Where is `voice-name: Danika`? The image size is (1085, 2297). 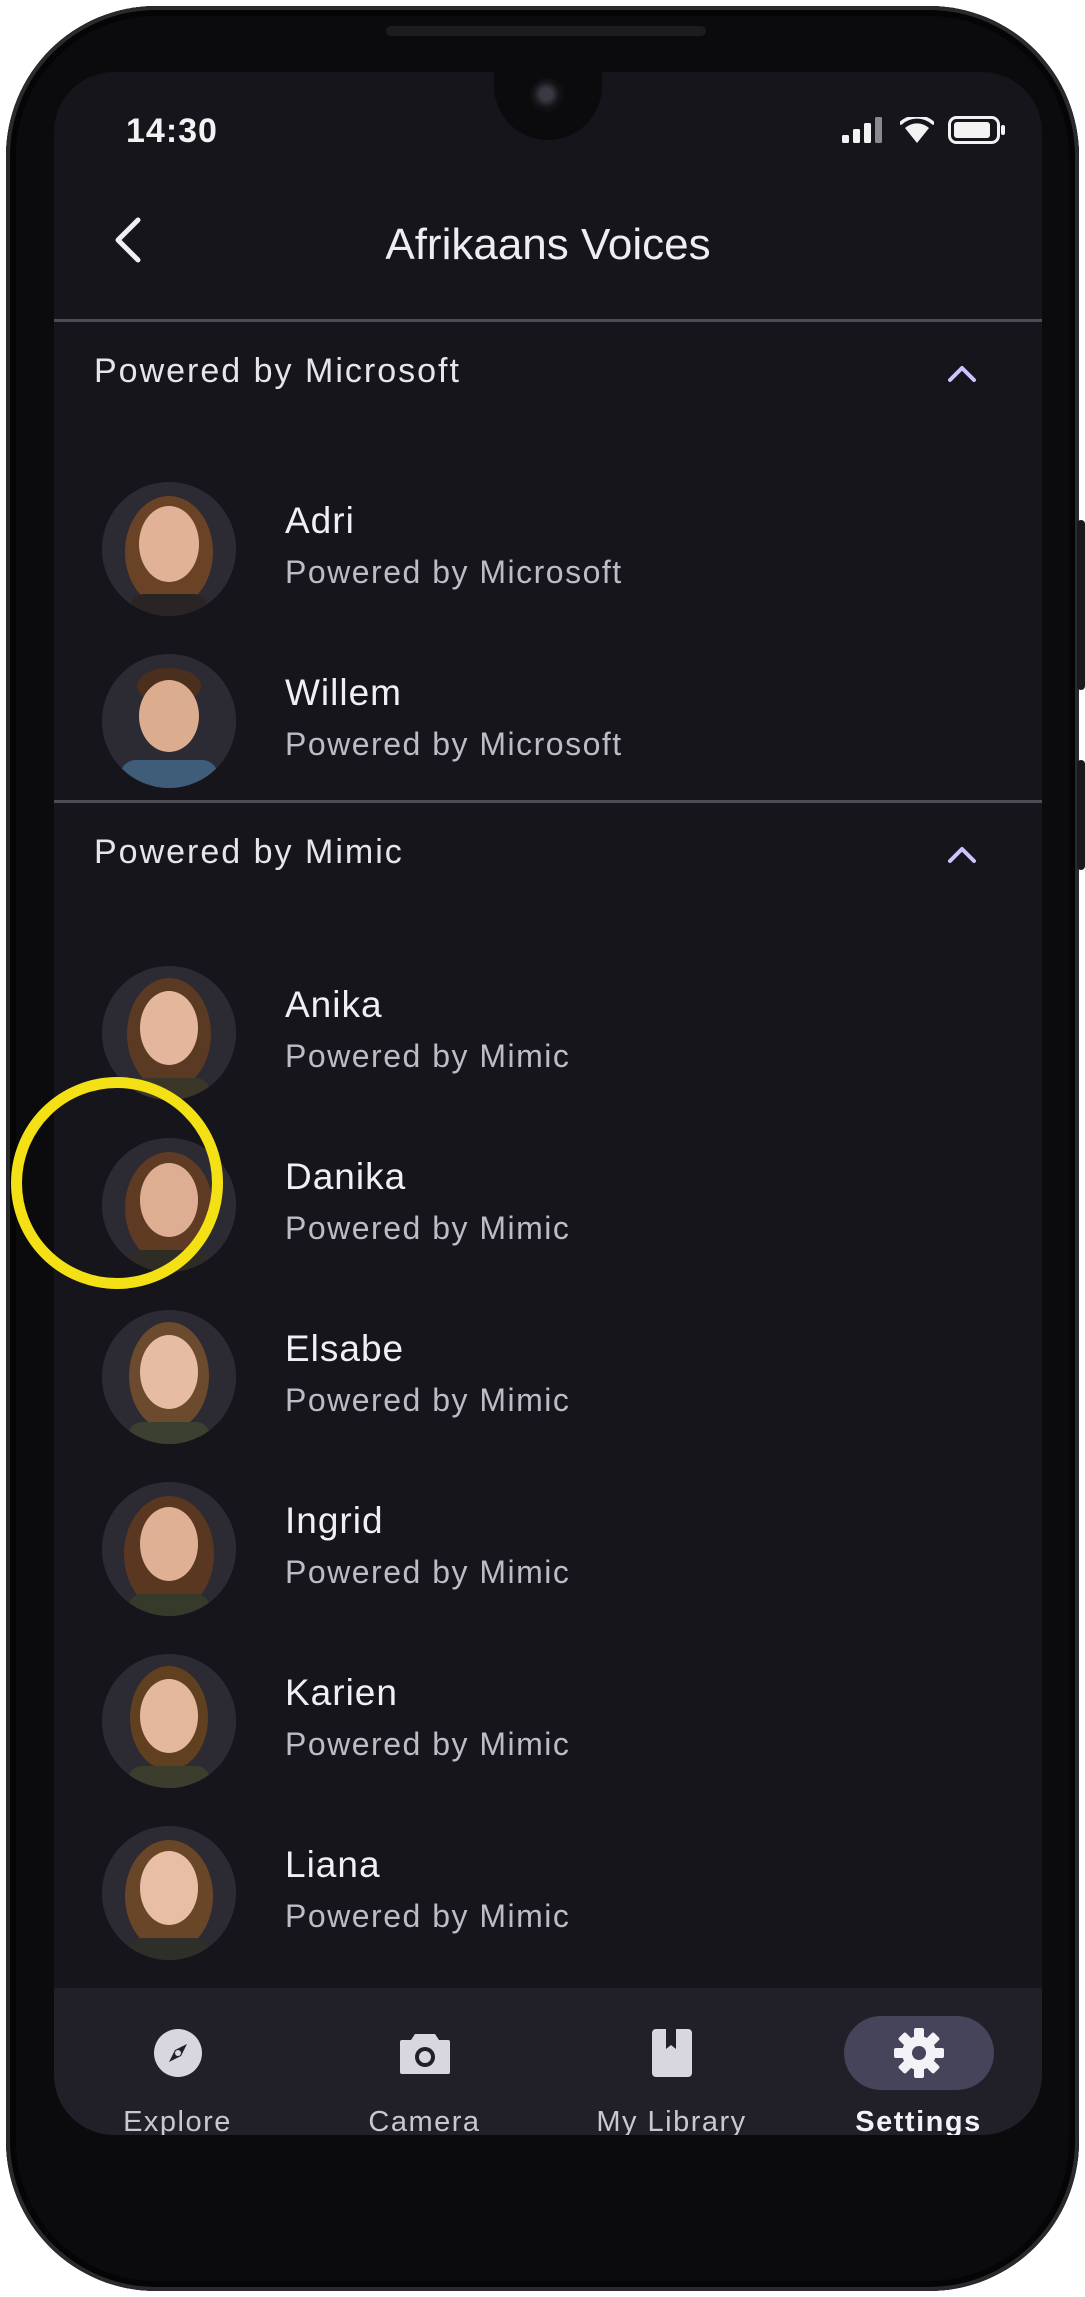 voice-name: Danika is located at coordinates (346, 1176).